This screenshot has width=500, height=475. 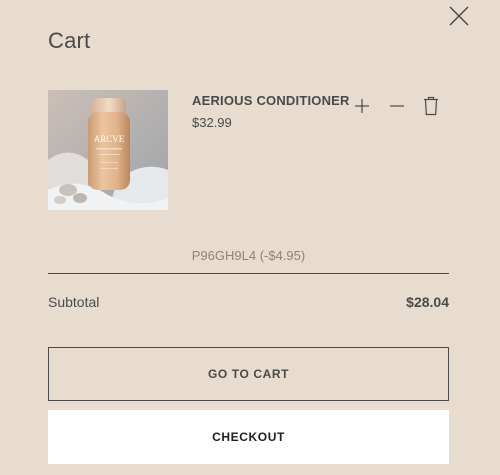 What do you see at coordinates (248, 437) in the screenshot?
I see `checkout-button: CHECKOUT` at bounding box center [248, 437].